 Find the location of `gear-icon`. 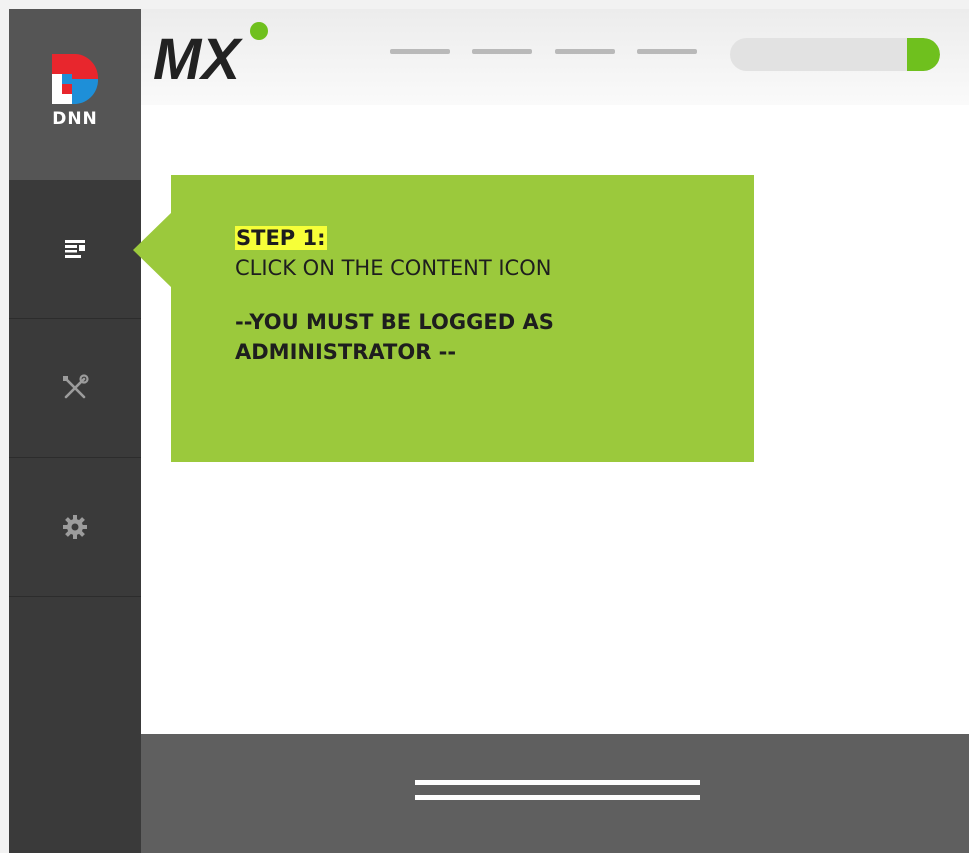

gear-icon is located at coordinates (75, 527).